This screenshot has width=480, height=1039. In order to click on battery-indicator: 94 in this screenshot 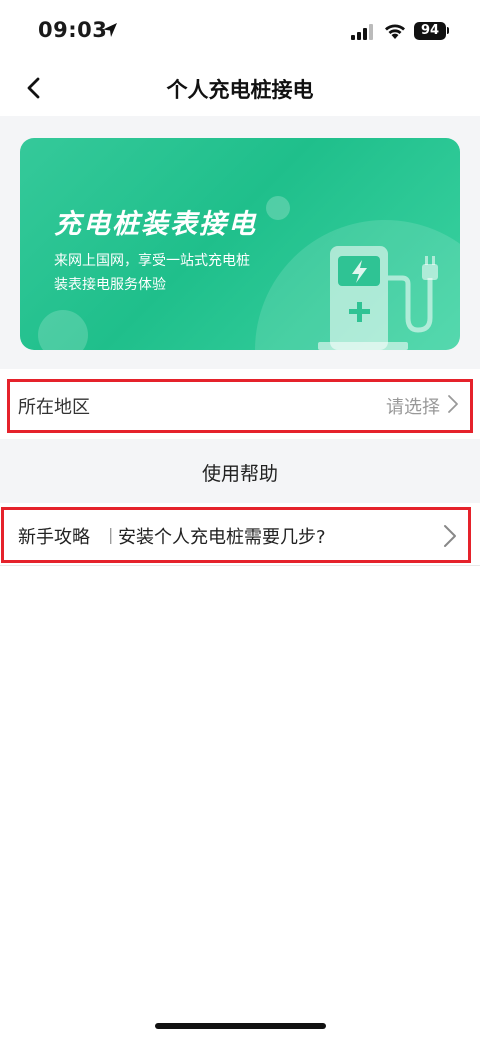, I will do `click(430, 31)`.